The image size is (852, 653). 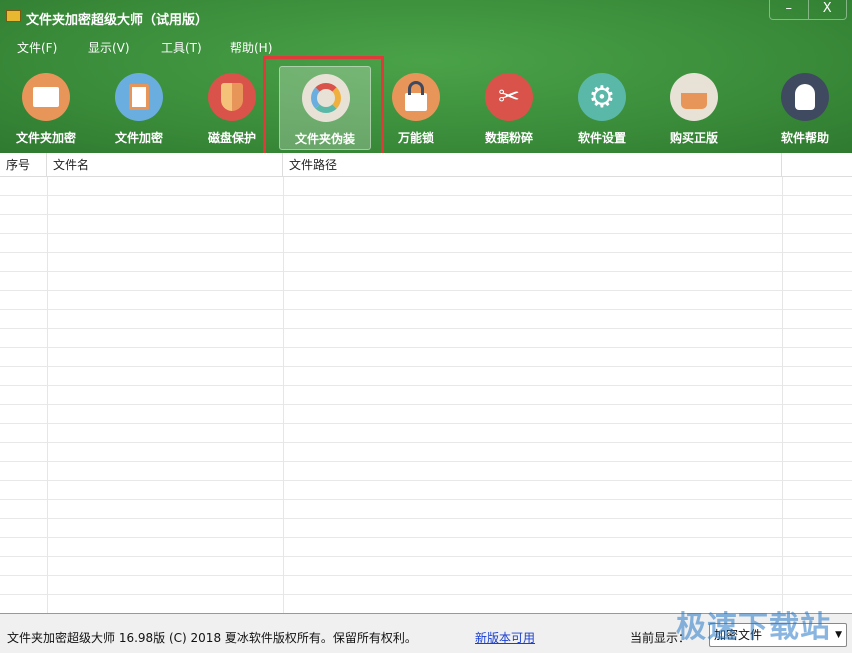 I want to click on gear-icon: ⚙, so click(x=602, y=97).